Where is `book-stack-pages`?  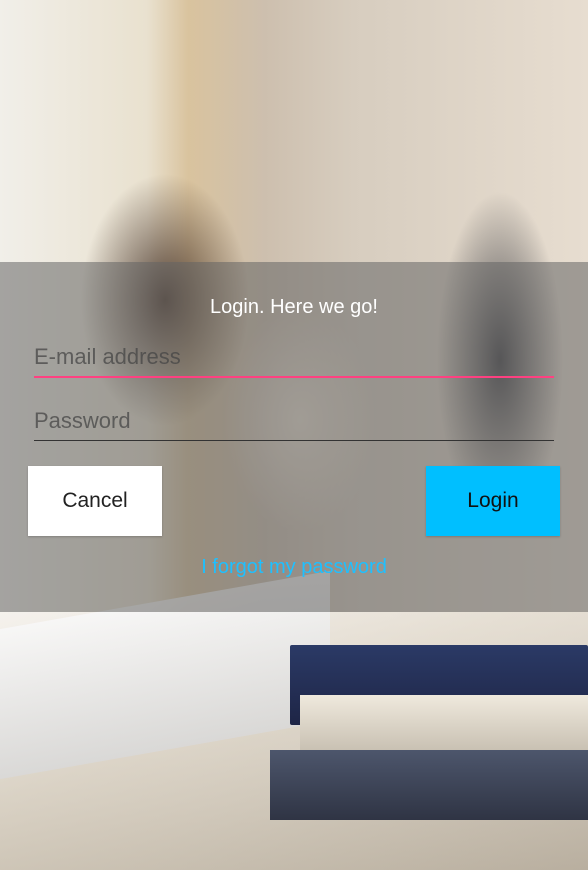
book-stack-pages is located at coordinates (444, 722).